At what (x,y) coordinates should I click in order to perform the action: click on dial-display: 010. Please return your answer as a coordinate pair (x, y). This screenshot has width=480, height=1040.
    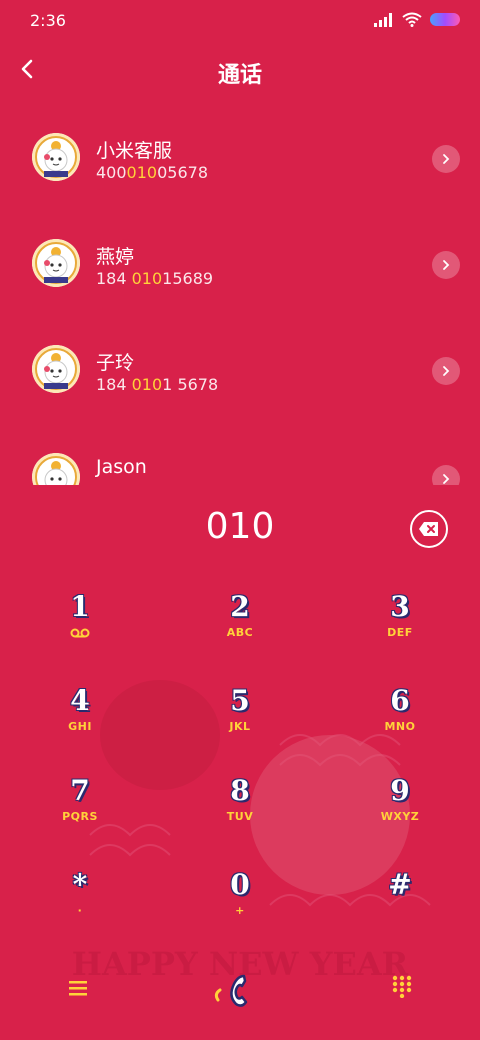
    Looking at the image, I should click on (240, 530).